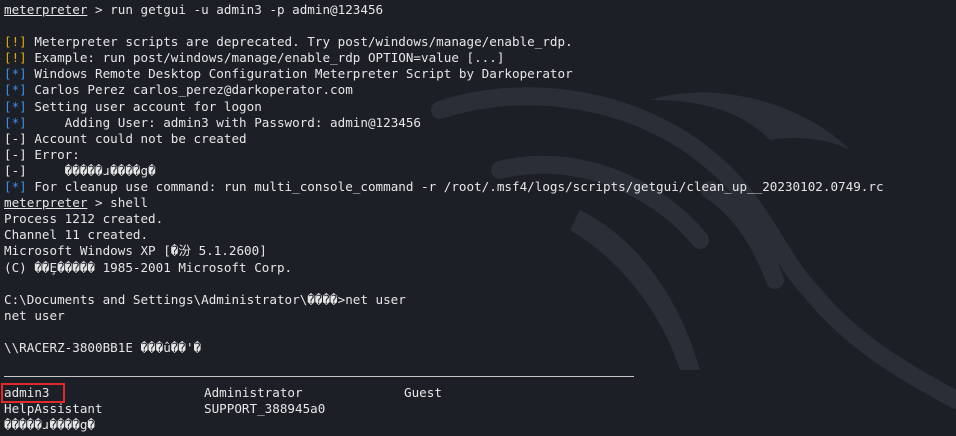 This screenshot has width=956, height=436. What do you see at coordinates (265, 408) in the screenshot?
I see `user-cell-r1c1: SUPPORT_388945a0` at bounding box center [265, 408].